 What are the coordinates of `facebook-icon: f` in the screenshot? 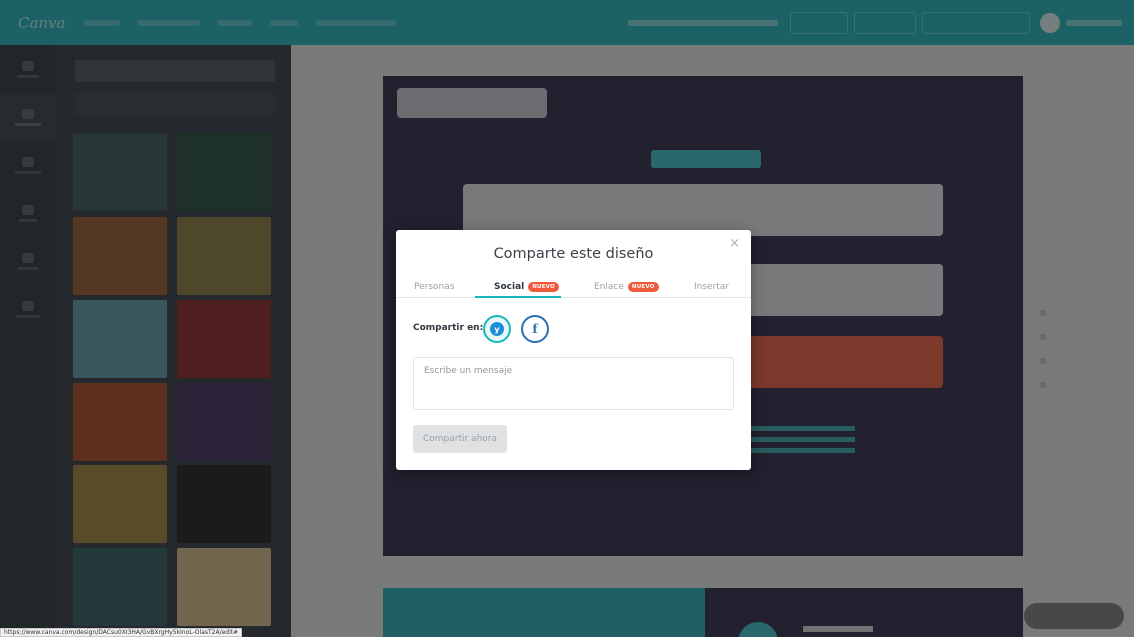 It's located at (535, 329).